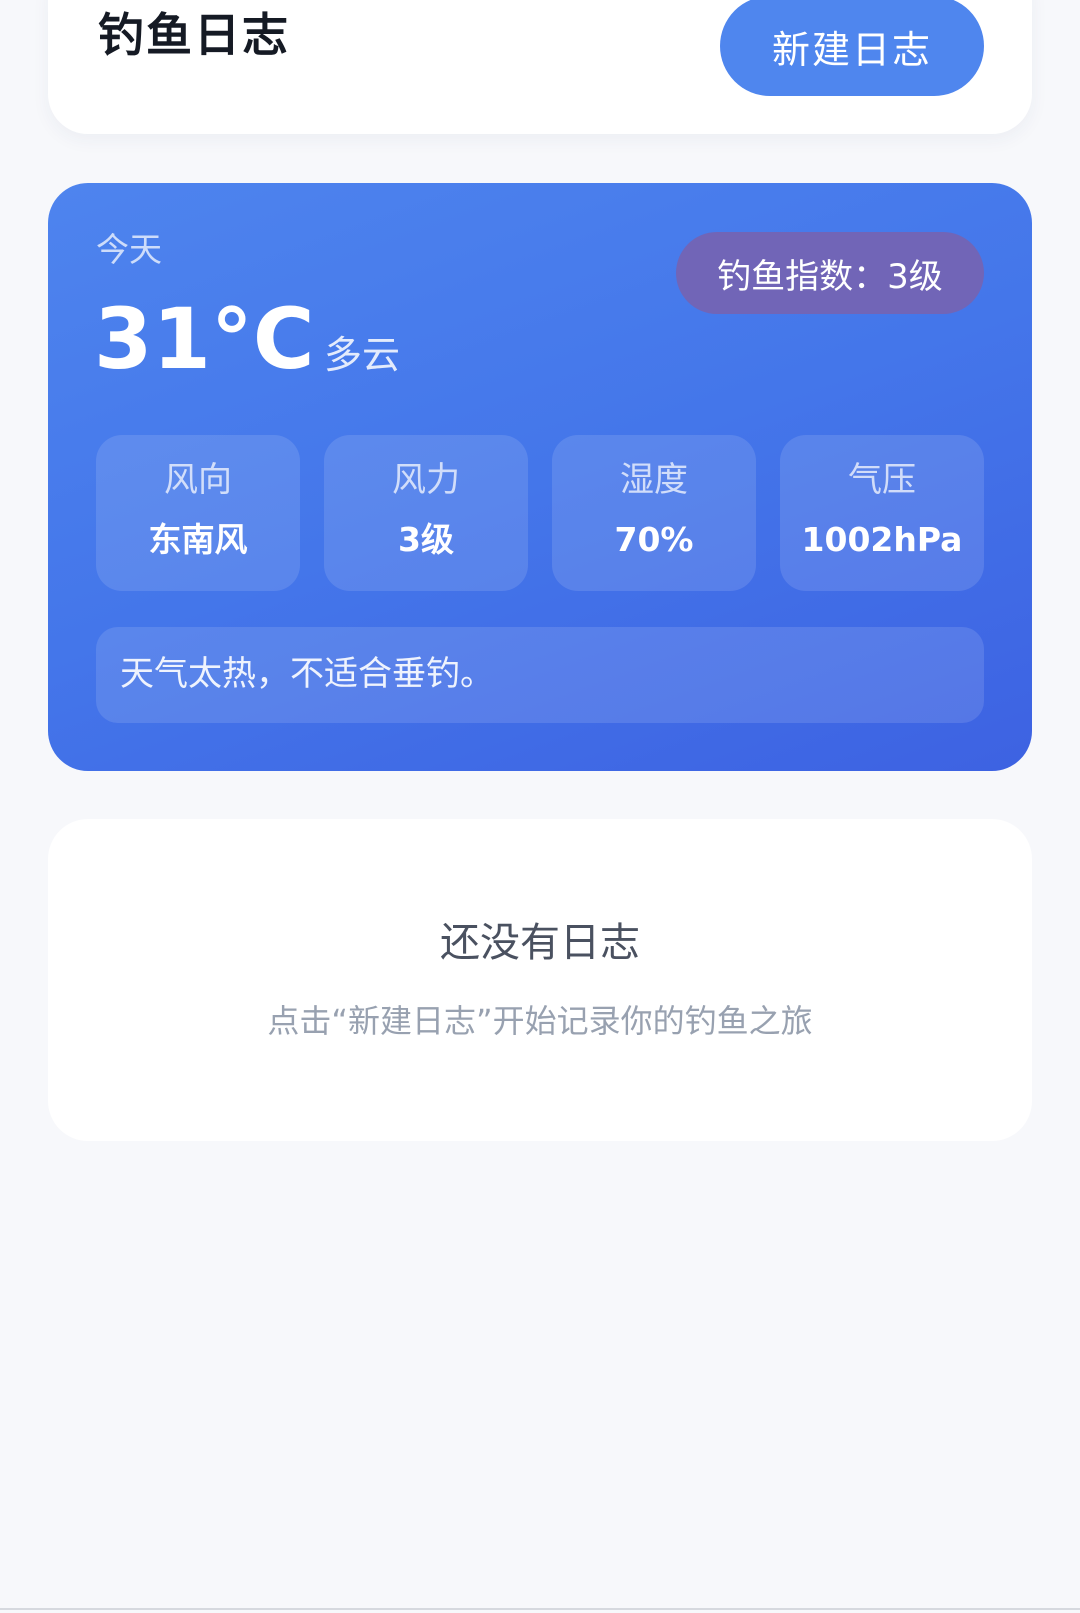  What do you see at coordinates (654, 480) in the screenshot?
I see `stat-label: 湿度` at bounding box center [654, 480].